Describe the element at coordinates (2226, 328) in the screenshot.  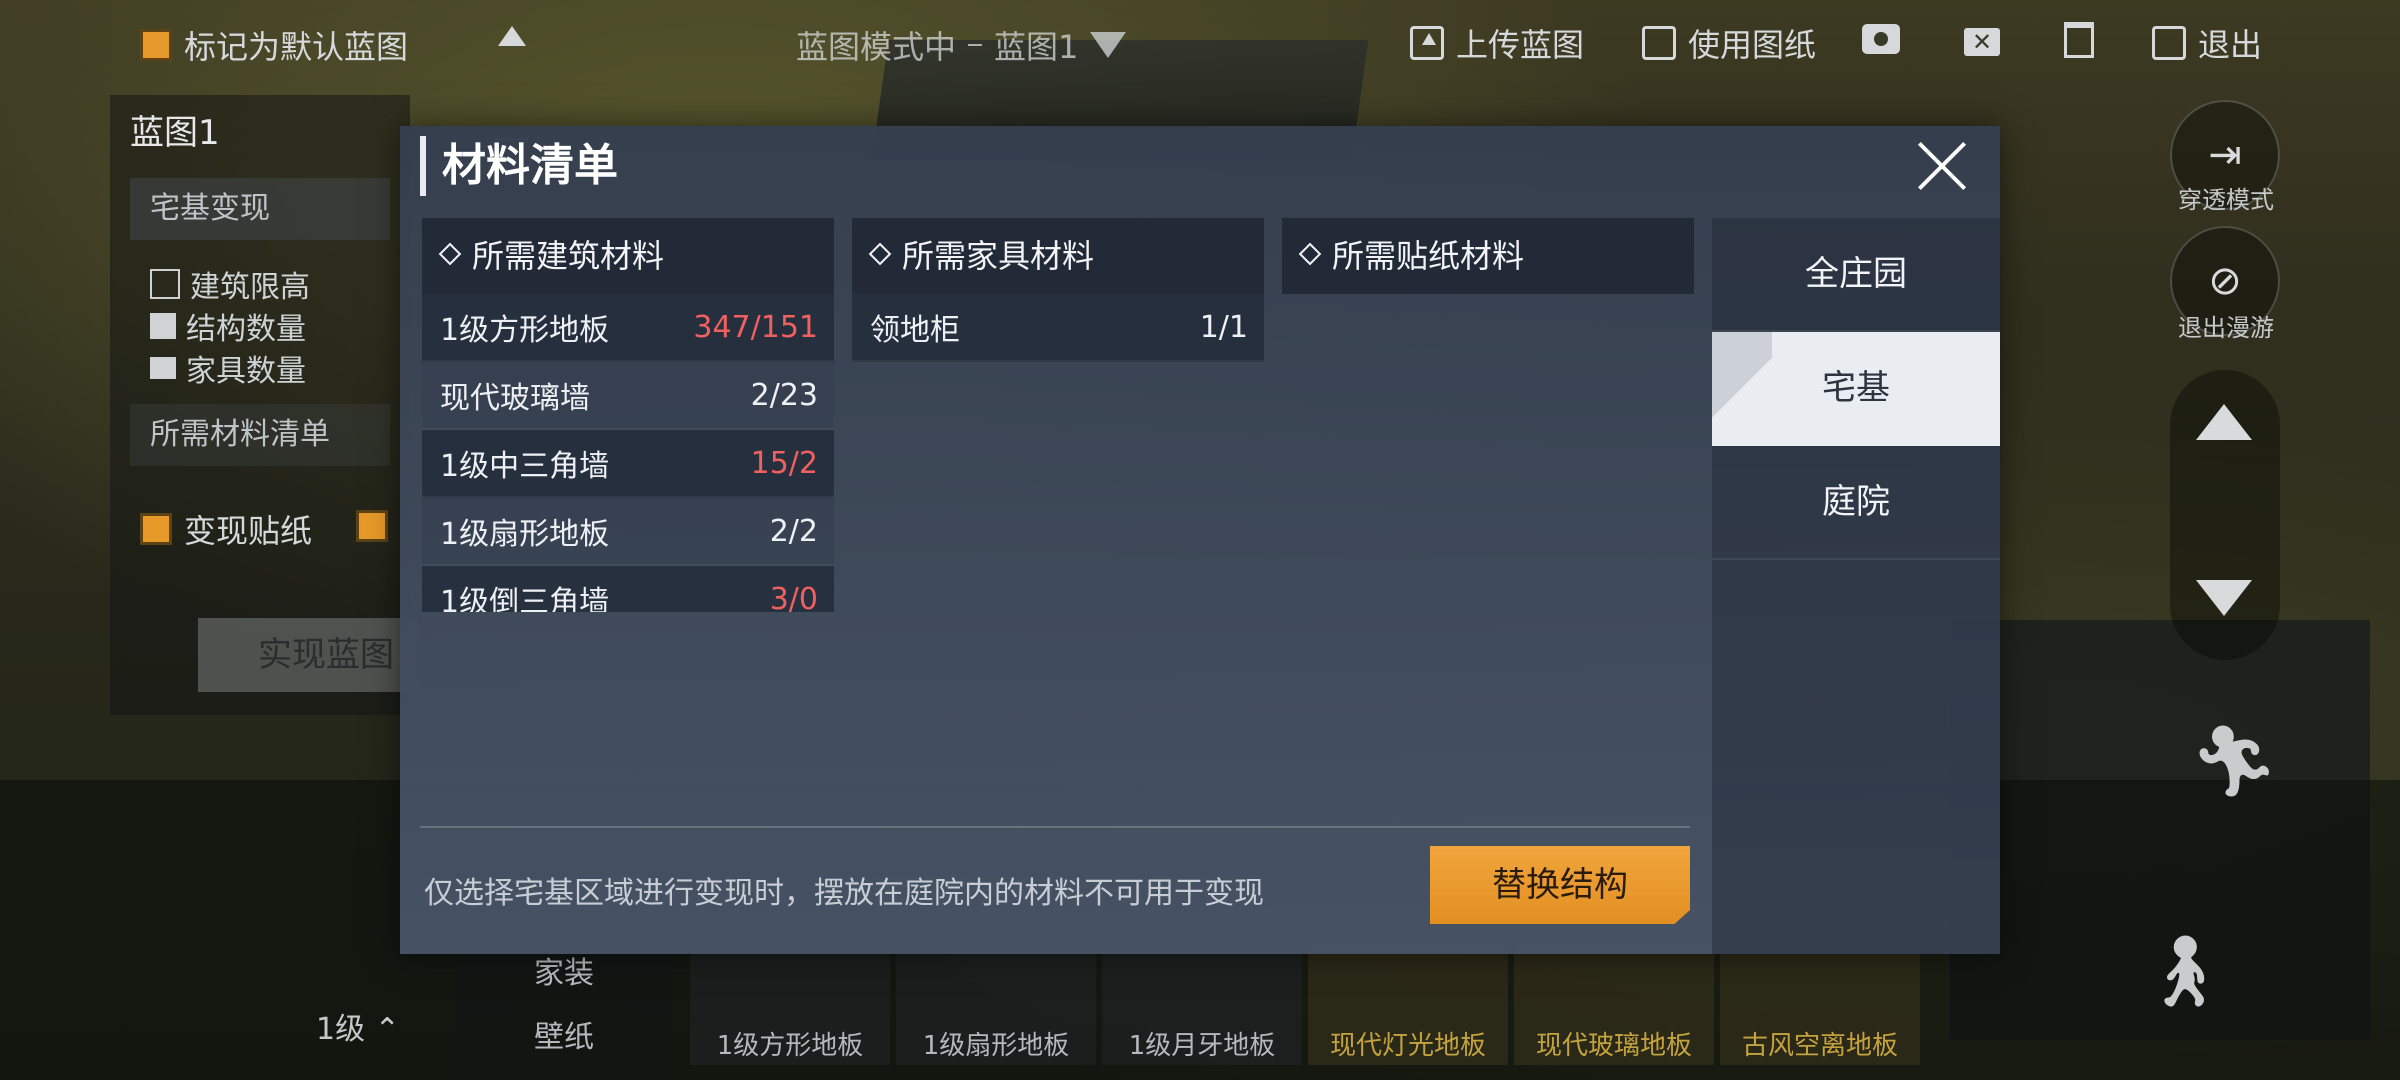
I see `exit-roam-label: 退出漫游` at that location.